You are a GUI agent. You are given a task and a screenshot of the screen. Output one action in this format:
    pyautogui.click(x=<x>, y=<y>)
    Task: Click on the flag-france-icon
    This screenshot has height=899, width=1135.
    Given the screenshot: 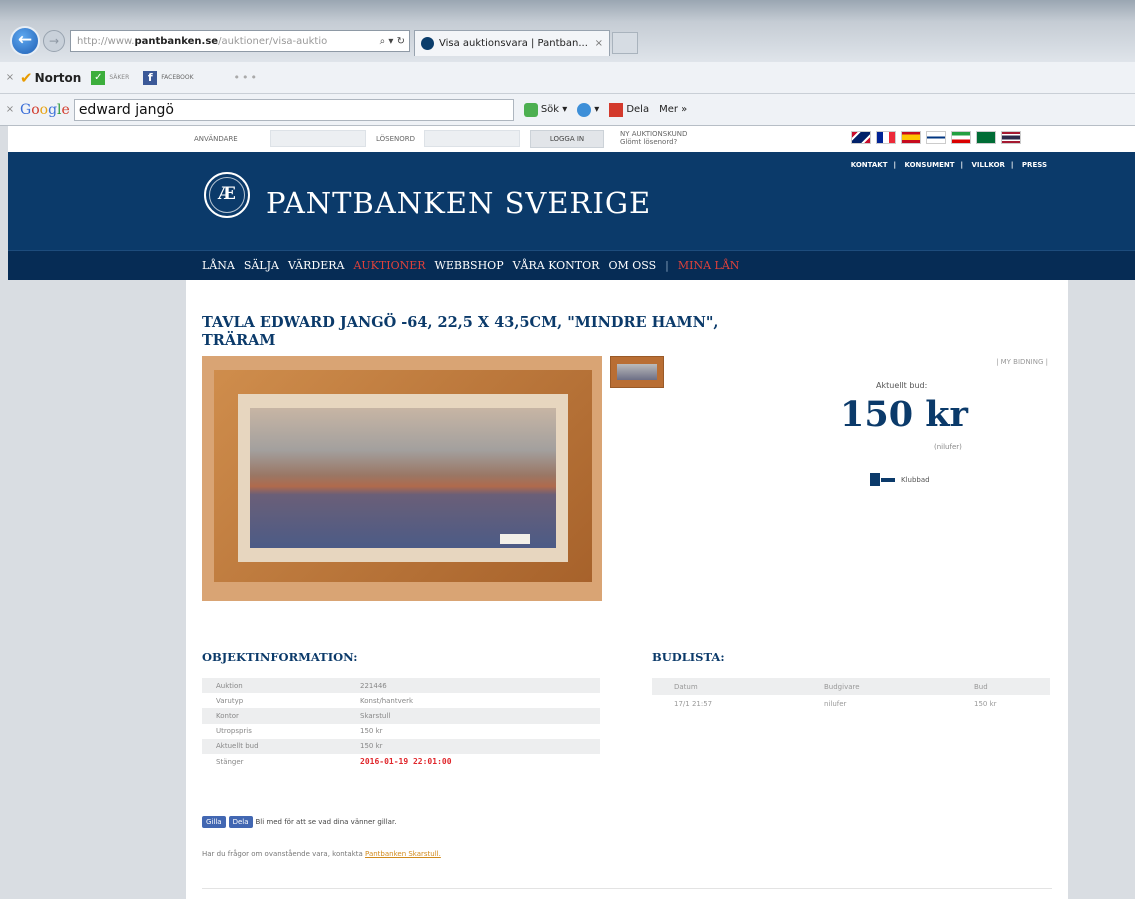 What is the action you would take?
    pyautogui.click(x=886, y=137)
    